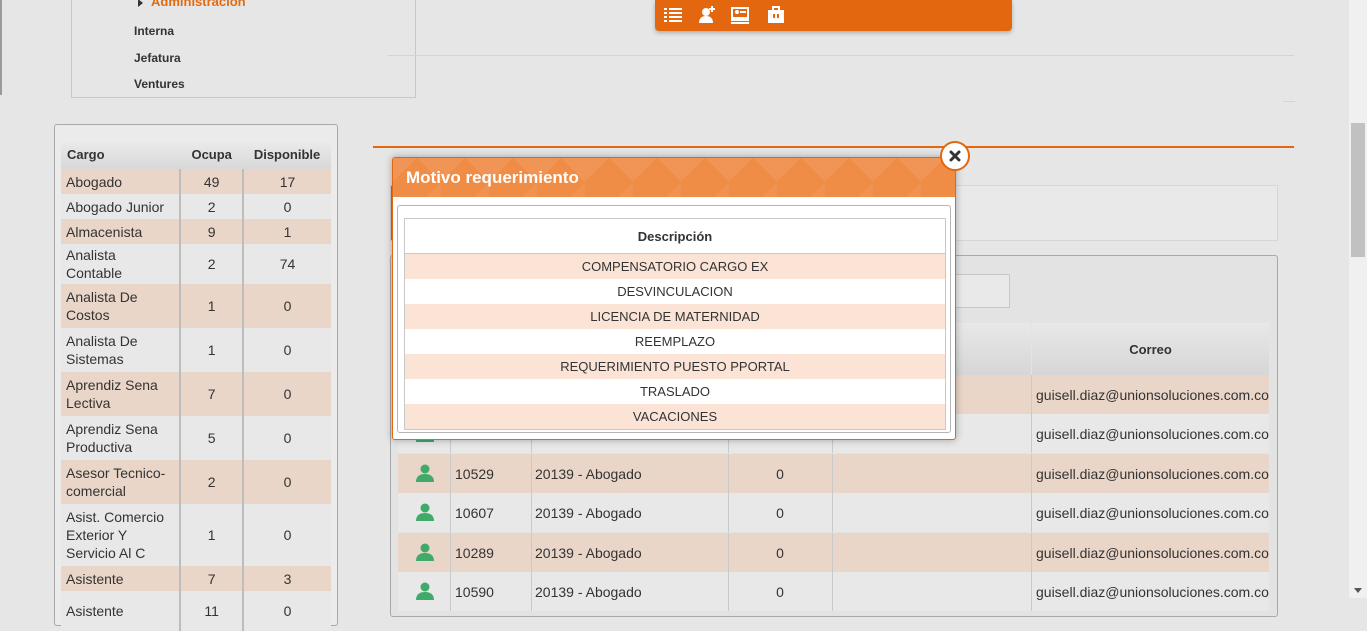 The width and height of the screenshot is (1367, 631). I want to click on description-row: TRASLADO, so click(675, 391).